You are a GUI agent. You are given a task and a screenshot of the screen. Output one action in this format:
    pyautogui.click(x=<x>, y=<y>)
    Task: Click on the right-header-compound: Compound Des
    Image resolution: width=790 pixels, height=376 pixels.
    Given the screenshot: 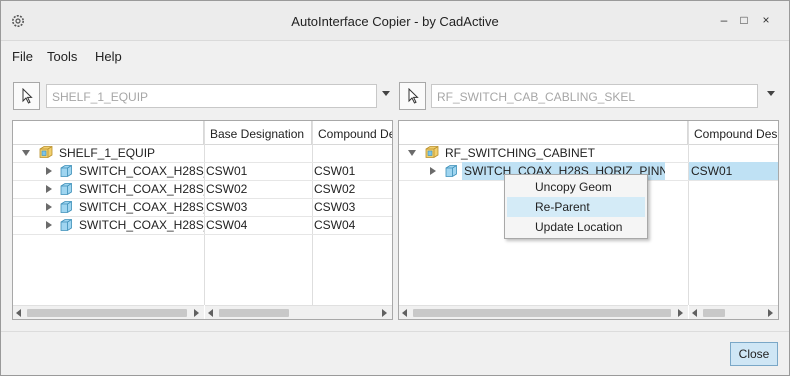 What is the action you would take?
    pyautogui.click(x=733, y=133)
    